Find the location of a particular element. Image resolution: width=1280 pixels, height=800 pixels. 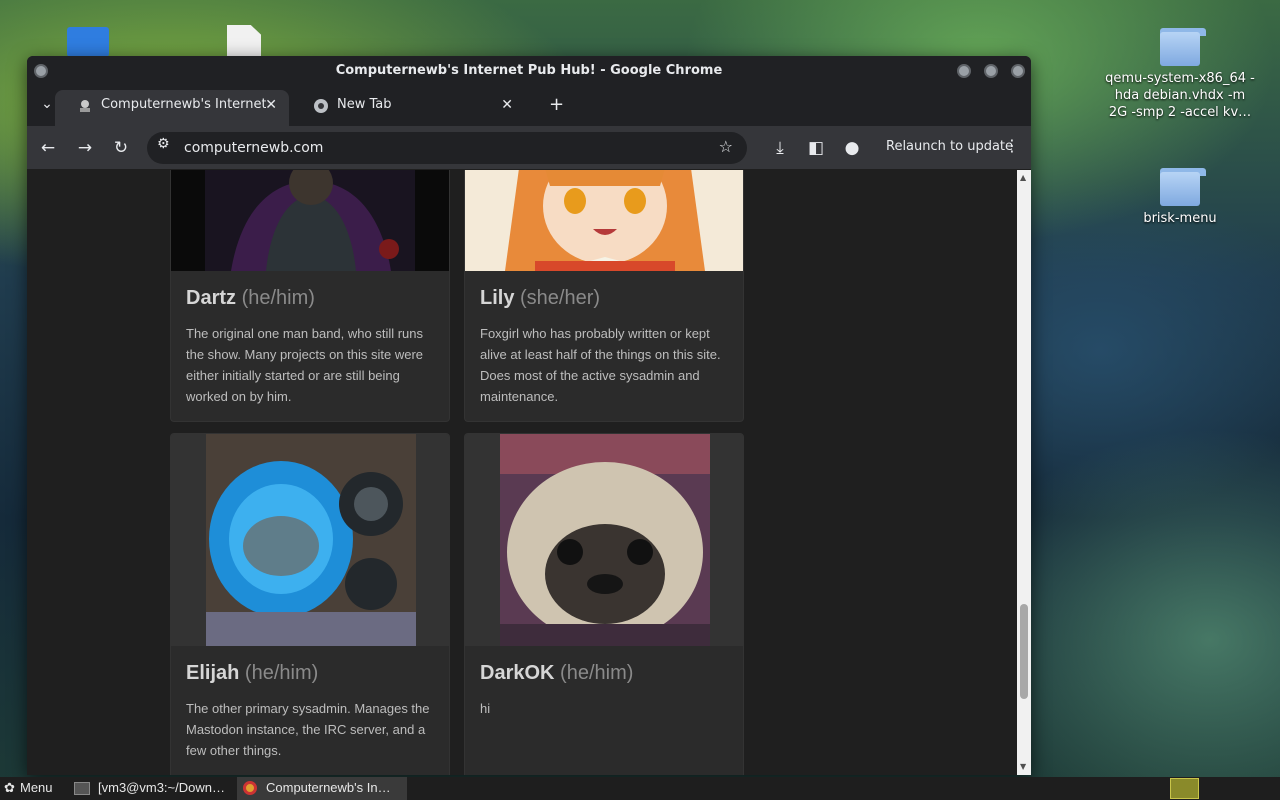

desktop-file-icon-partial is located at coordinates (244, 41).